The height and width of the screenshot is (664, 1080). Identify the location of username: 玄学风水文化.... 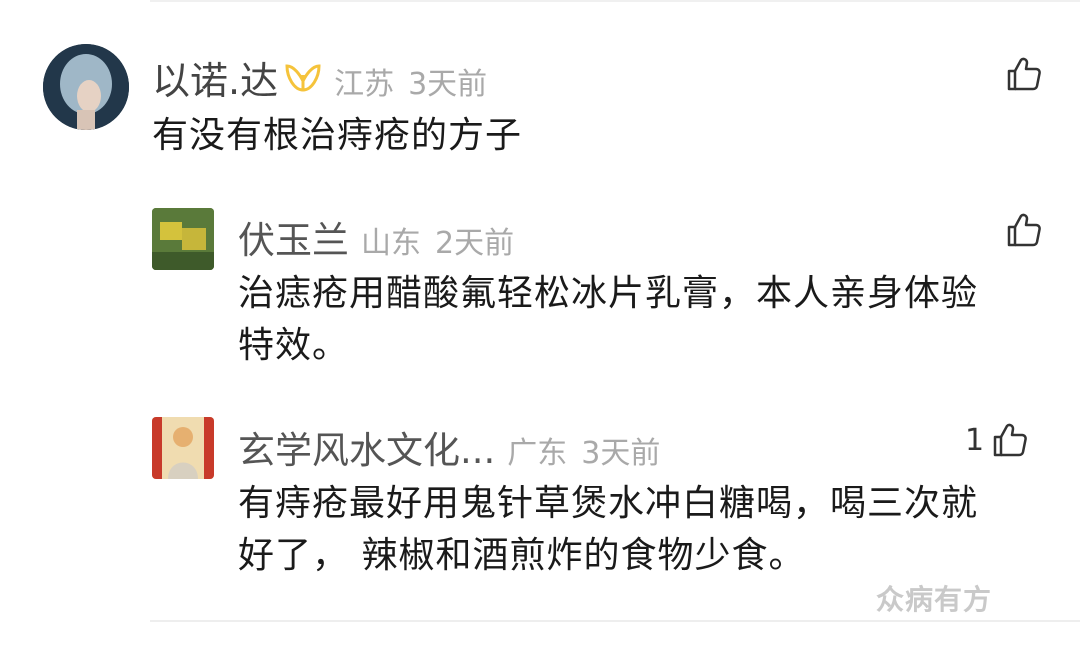
(366, 447).